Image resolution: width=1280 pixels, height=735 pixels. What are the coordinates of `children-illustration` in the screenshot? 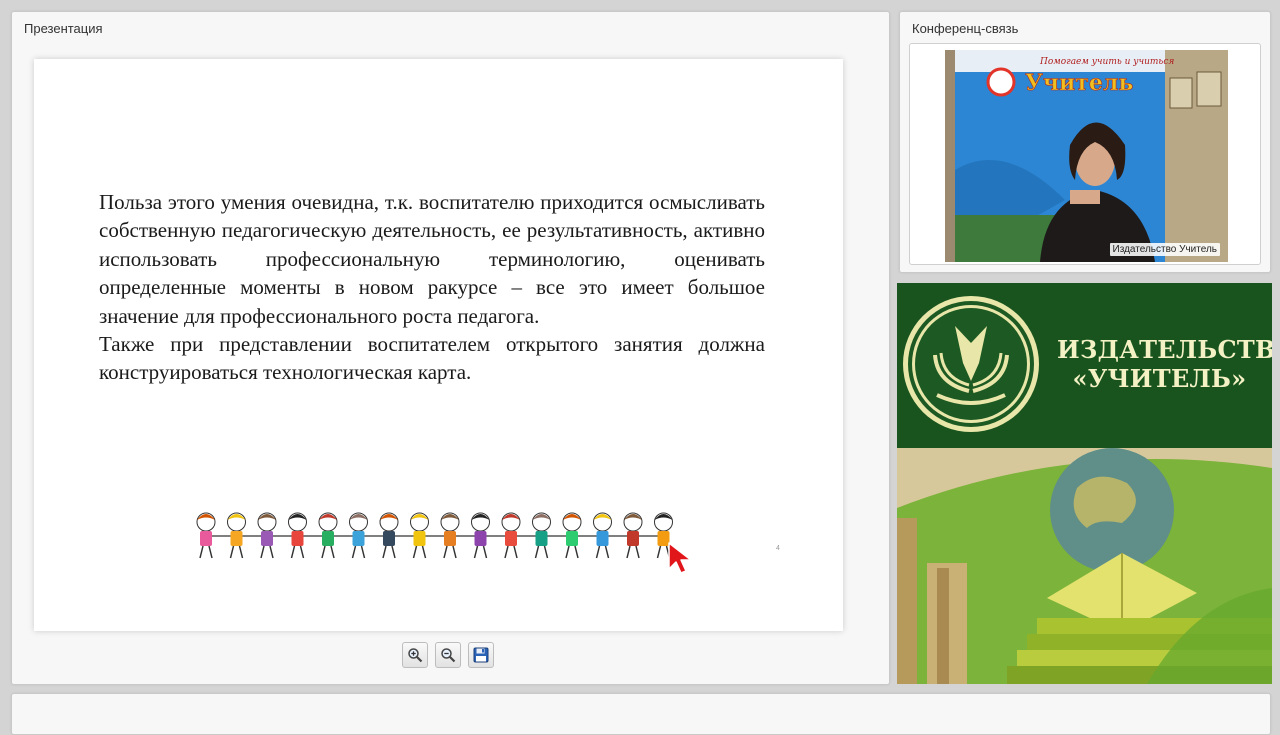 It's located at (434, 535).